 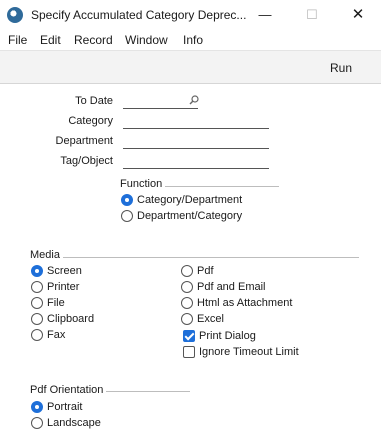 I want to click on to-date-label: To Date, so click(x=94, y=101).